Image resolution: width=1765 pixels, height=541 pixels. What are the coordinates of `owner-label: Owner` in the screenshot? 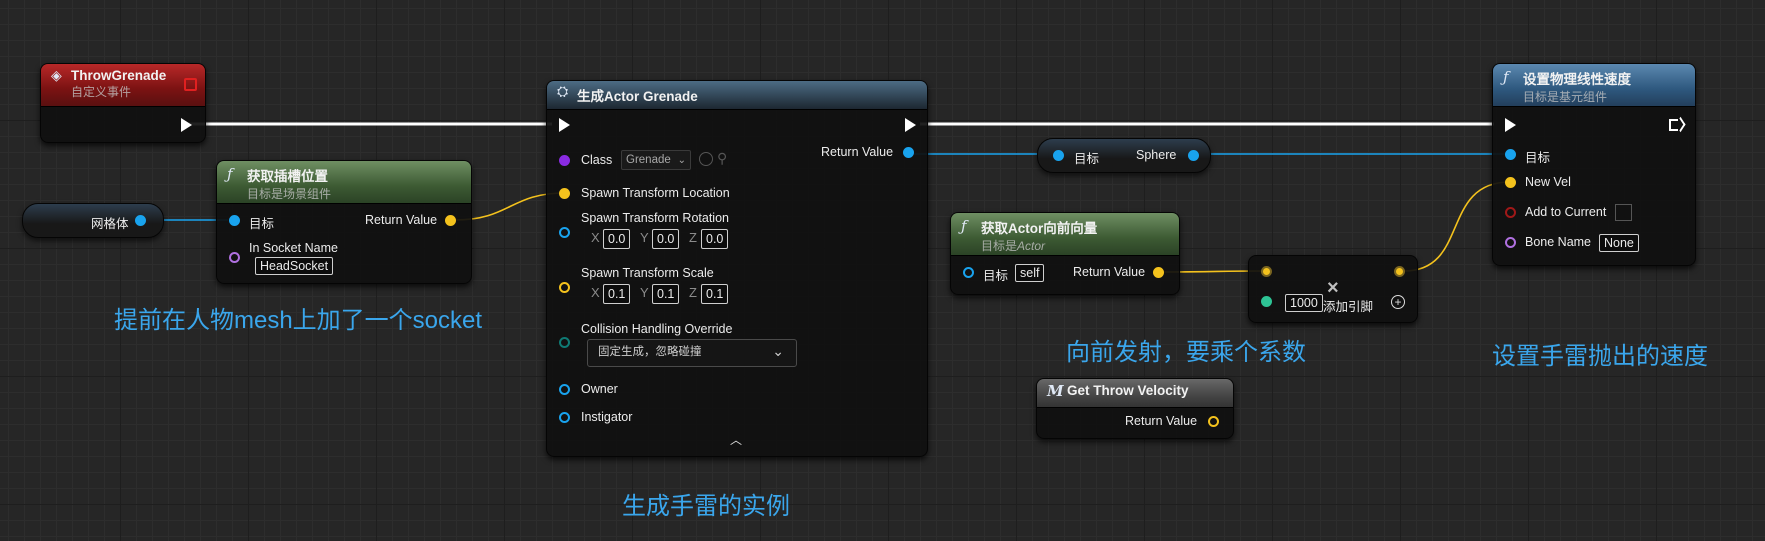 It's located at (599, 389).